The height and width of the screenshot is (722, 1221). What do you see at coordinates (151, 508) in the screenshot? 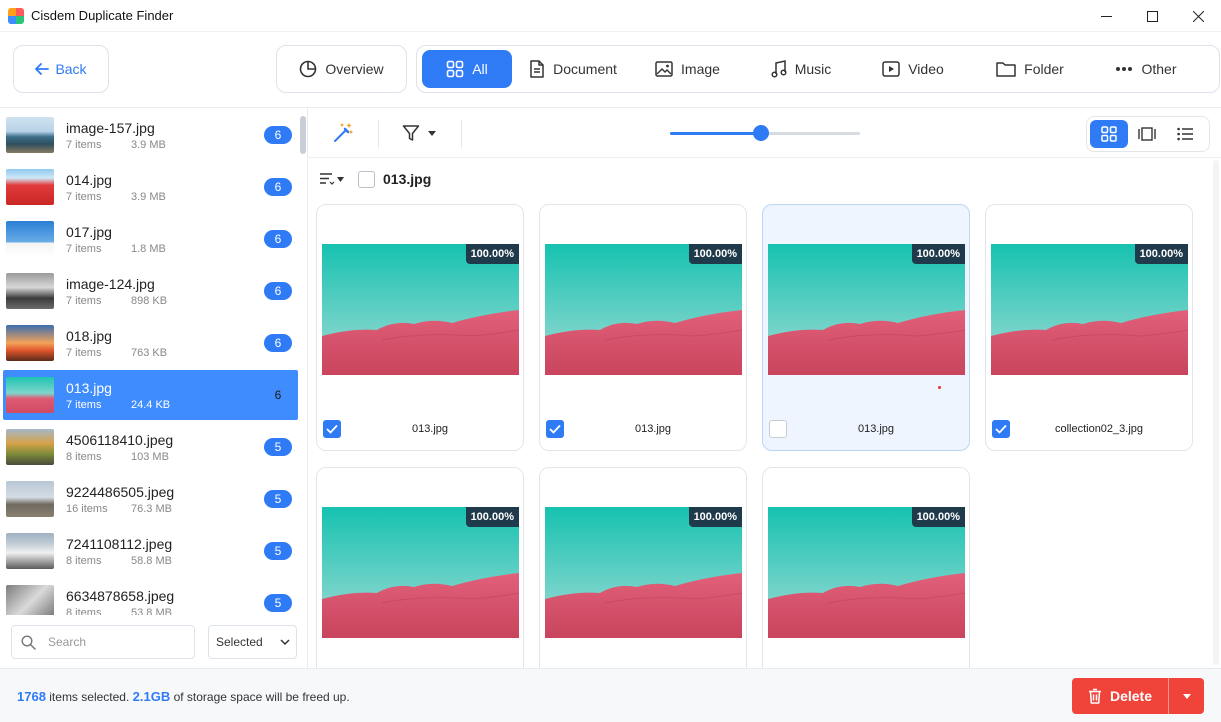
I see `group-size: 76.3 MB` at bounding box center [151, 508].